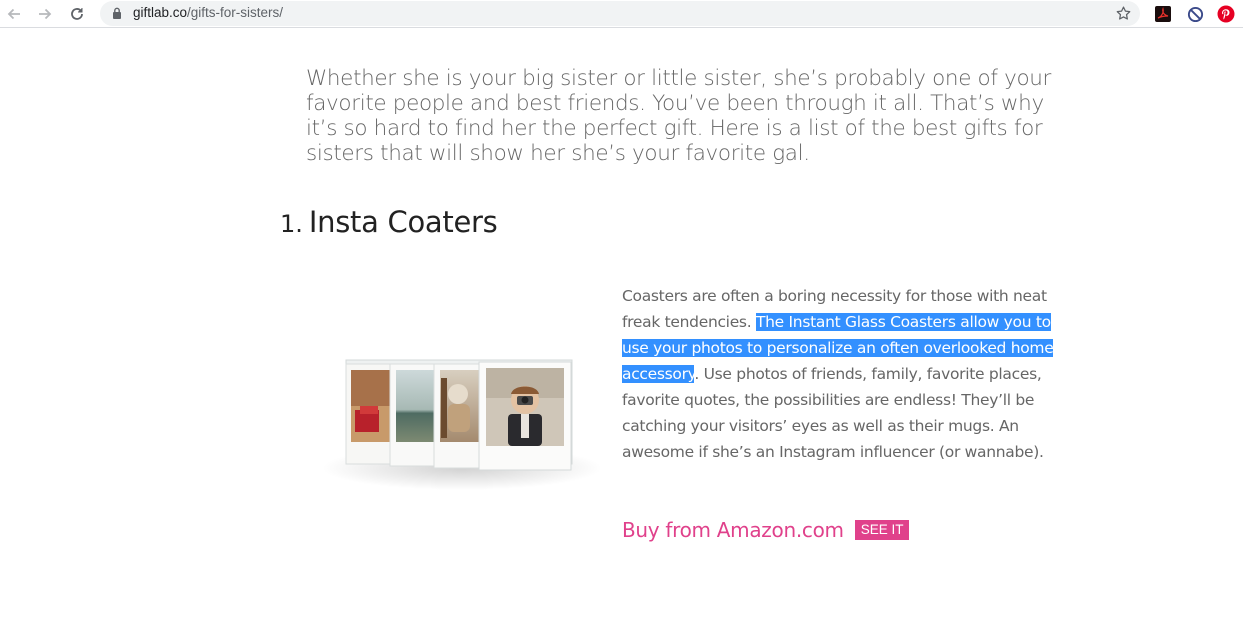 The height and width of the screenshot is (621, 1243). I want to click on block-icon, so click(1195, 14).